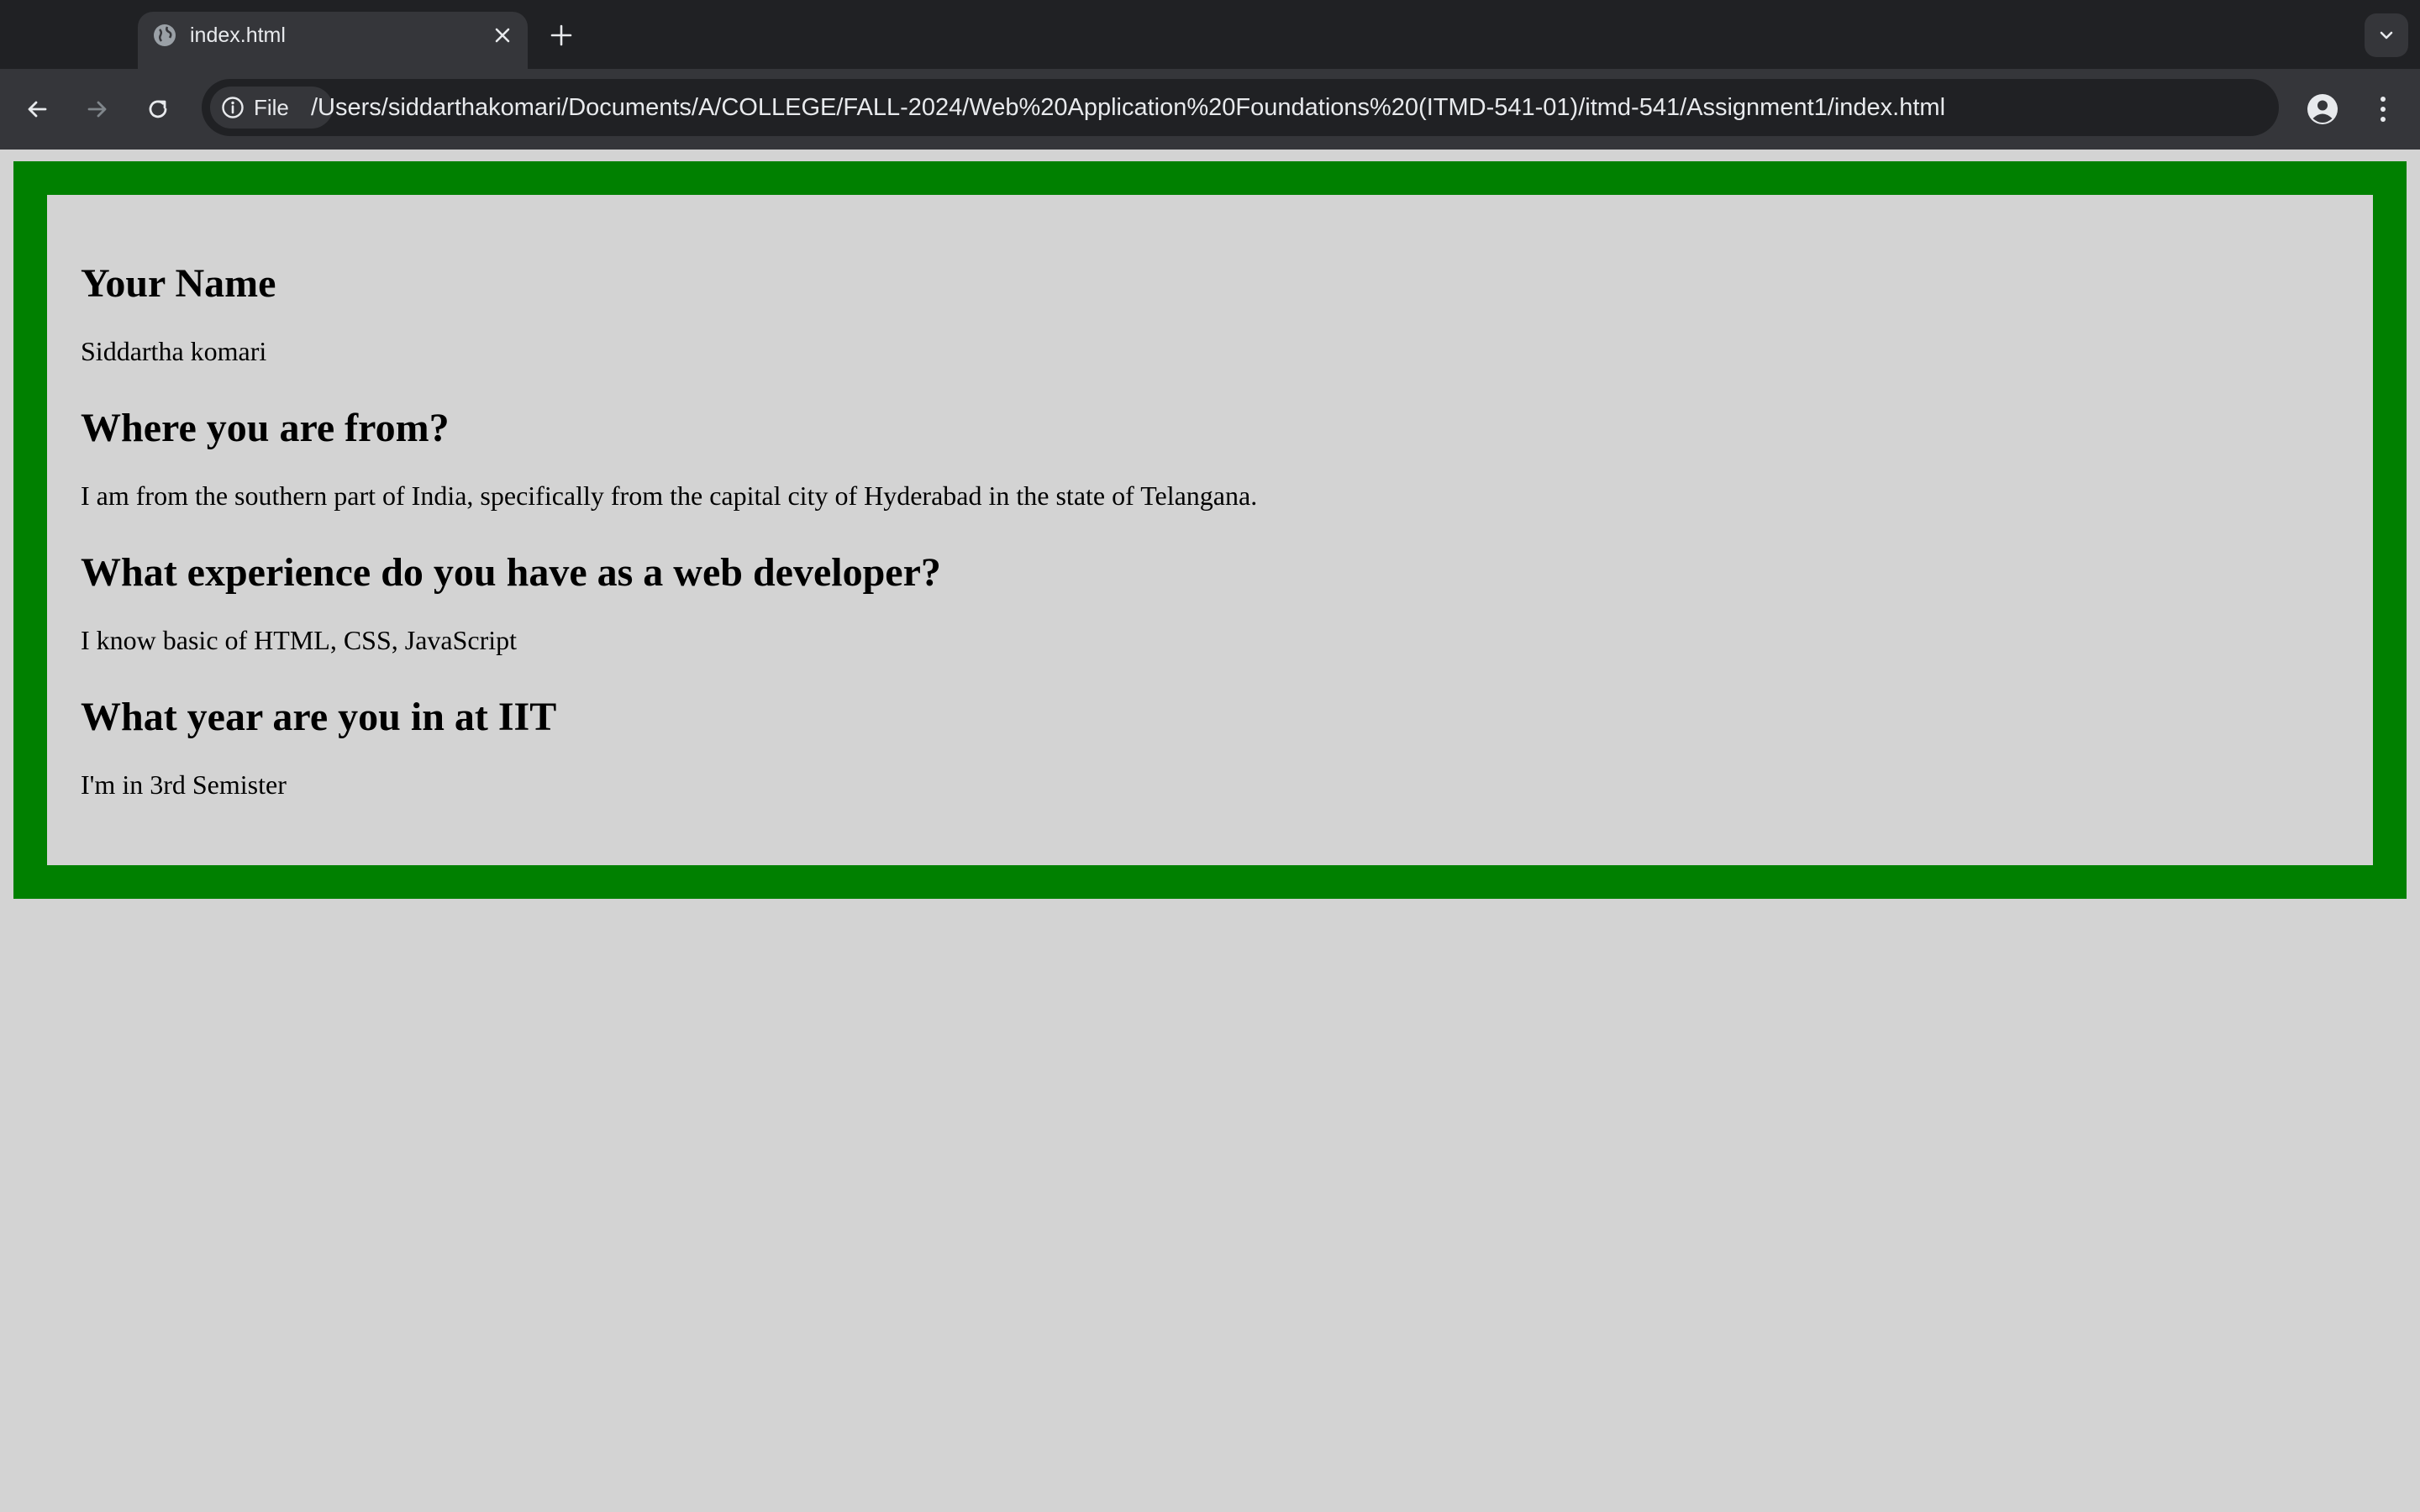 This screenshot has width=2420, height=1512. What do you see at coordinates (333, 40) in the screenshot?
I see `browser-tab: index.html` at bounding box center [333, 40].